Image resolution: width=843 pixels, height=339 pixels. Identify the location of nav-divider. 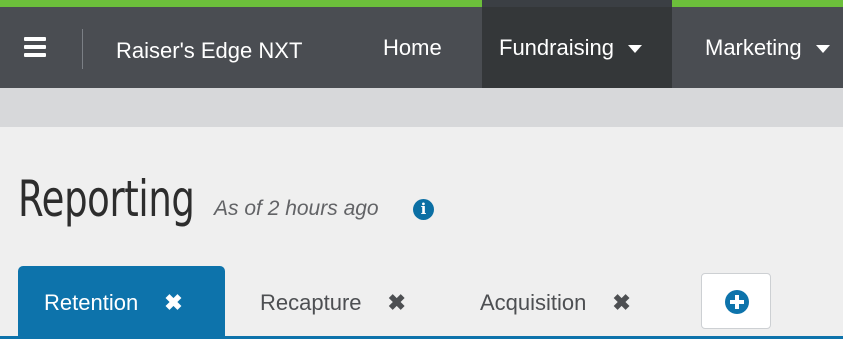
(82, 49).